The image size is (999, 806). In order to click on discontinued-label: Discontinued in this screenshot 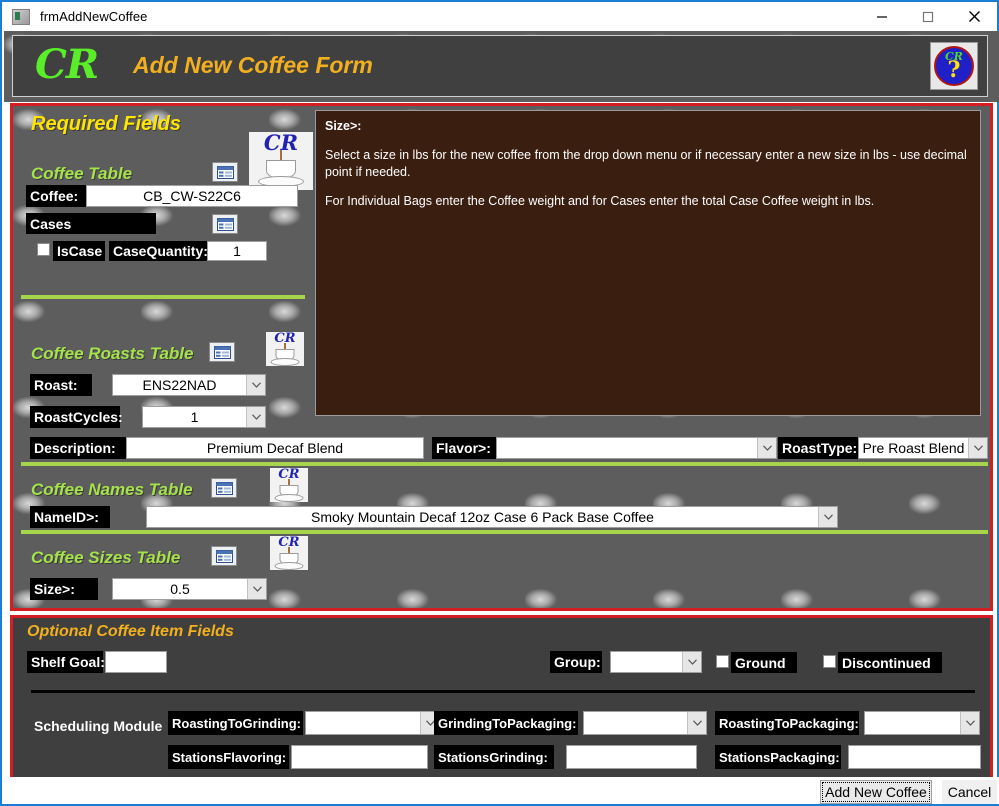, I will do `click(890, 662)`.